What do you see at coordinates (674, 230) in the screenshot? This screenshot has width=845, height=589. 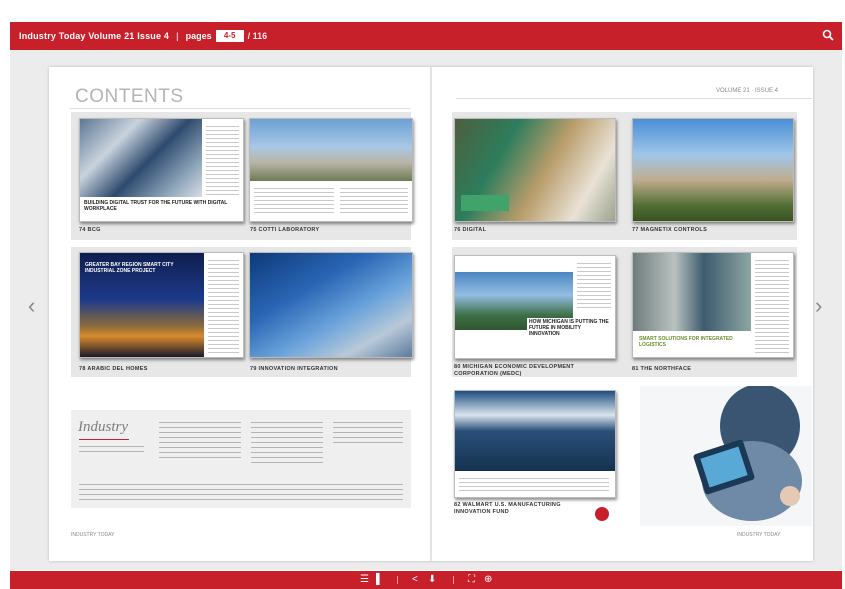 I see `article-title: MAGNETIX CONTROLS` at bounding box center [674, 230].